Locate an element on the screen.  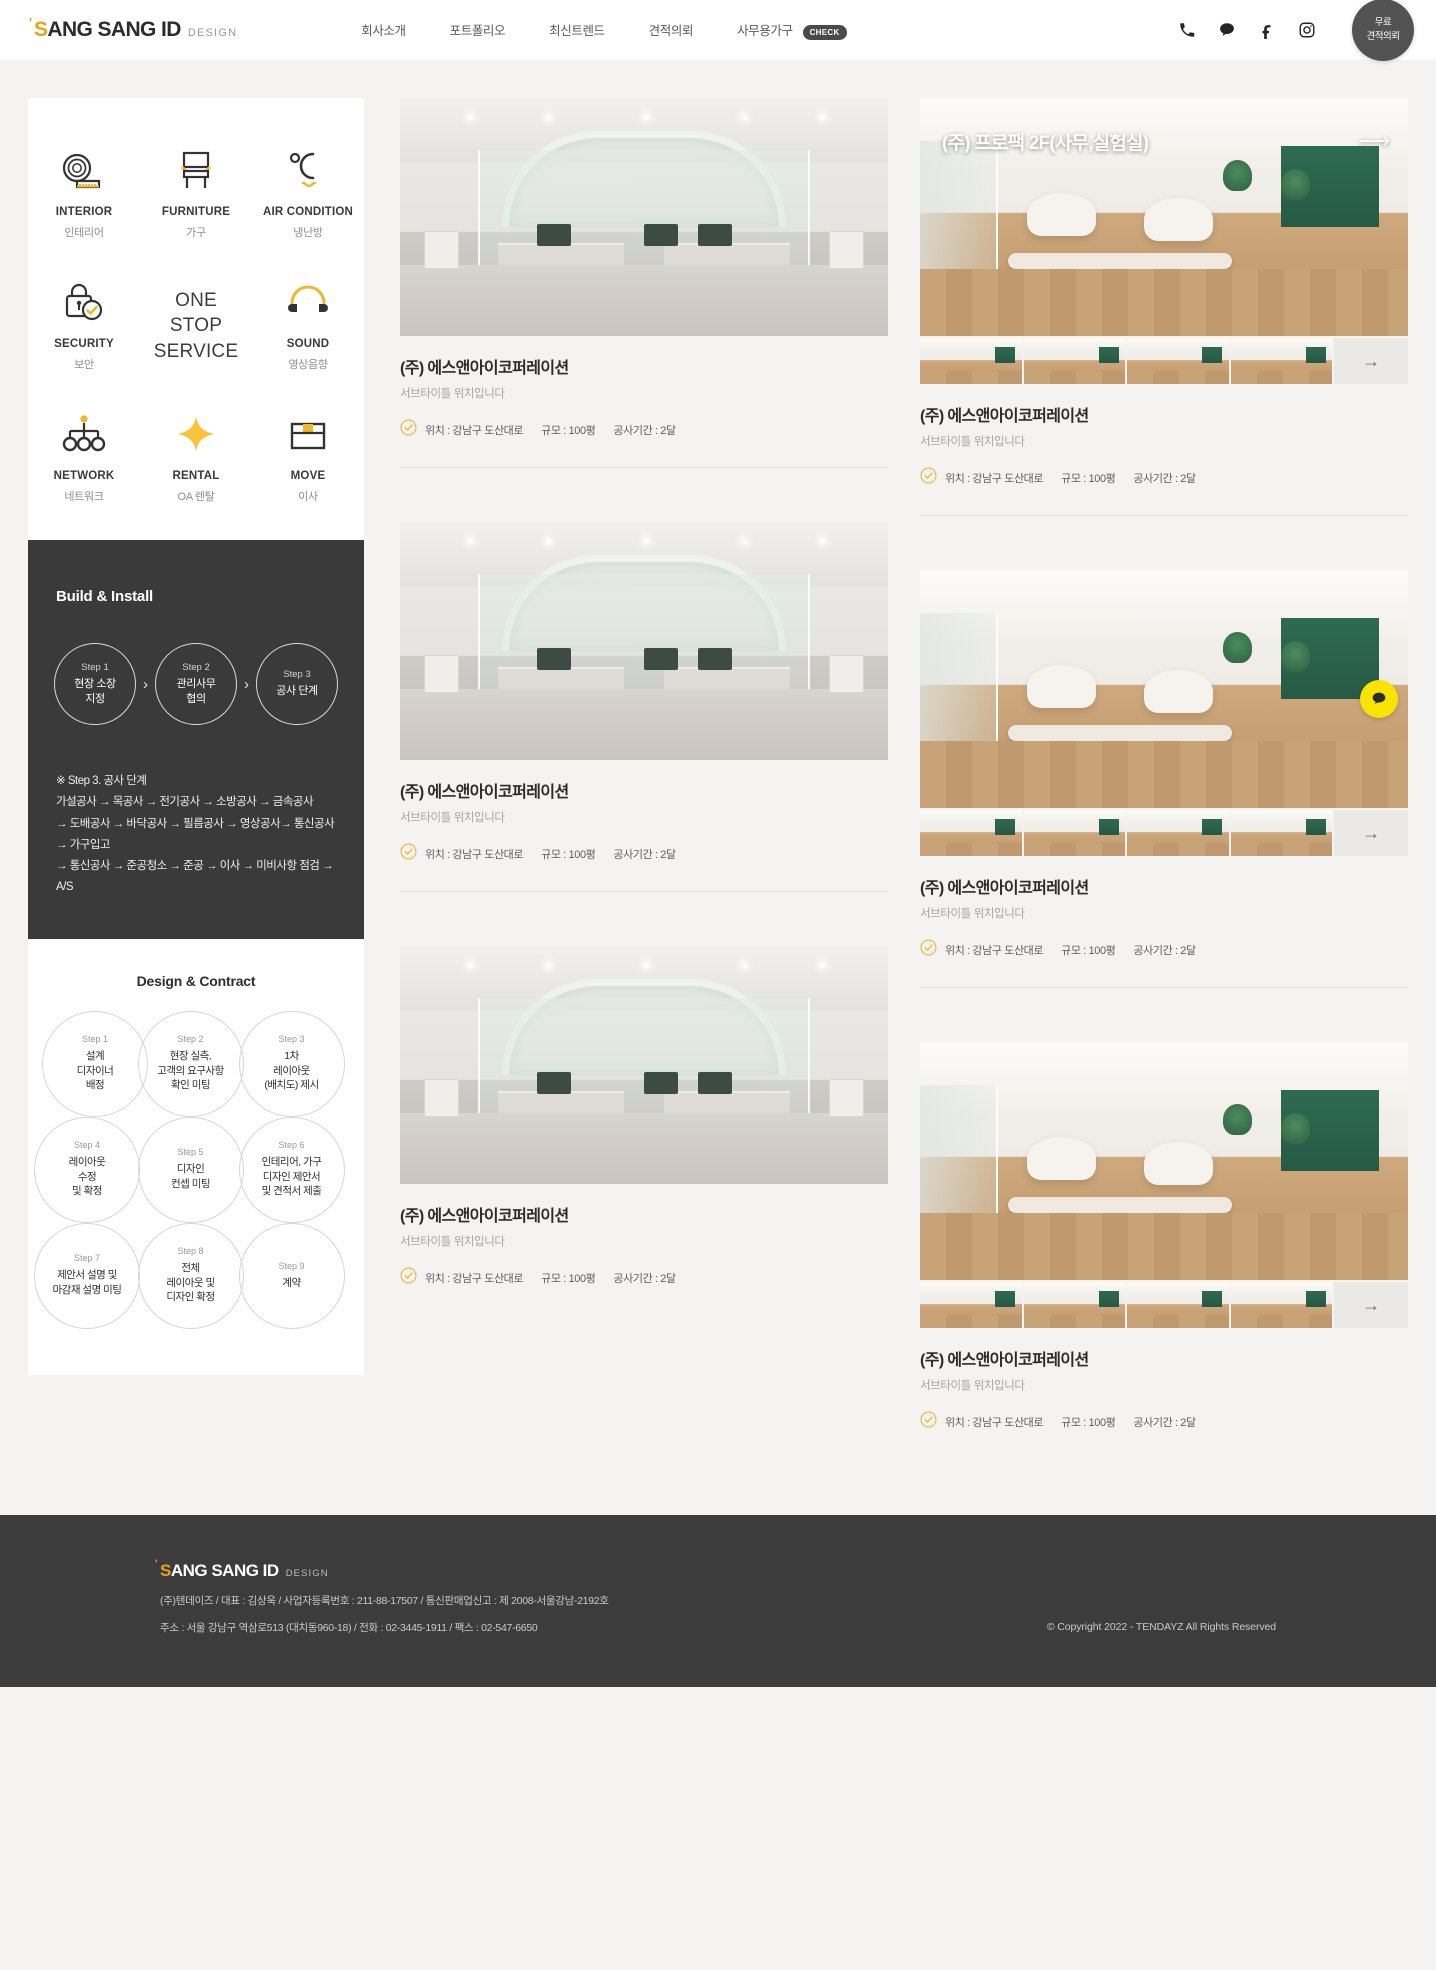
site-logo: ' SANG SANG ID DESIGN is located at coordinates (133, 28).